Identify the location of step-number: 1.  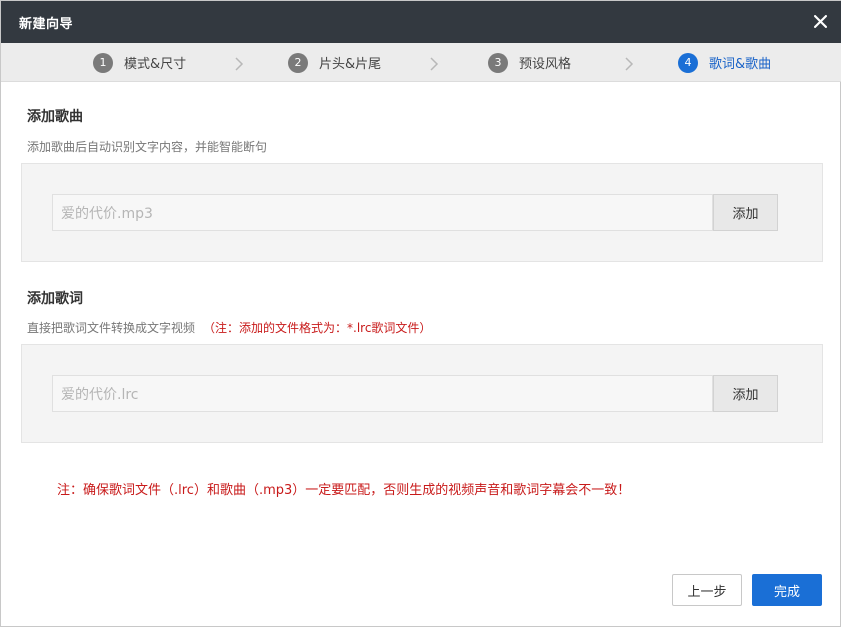
(103, 62).